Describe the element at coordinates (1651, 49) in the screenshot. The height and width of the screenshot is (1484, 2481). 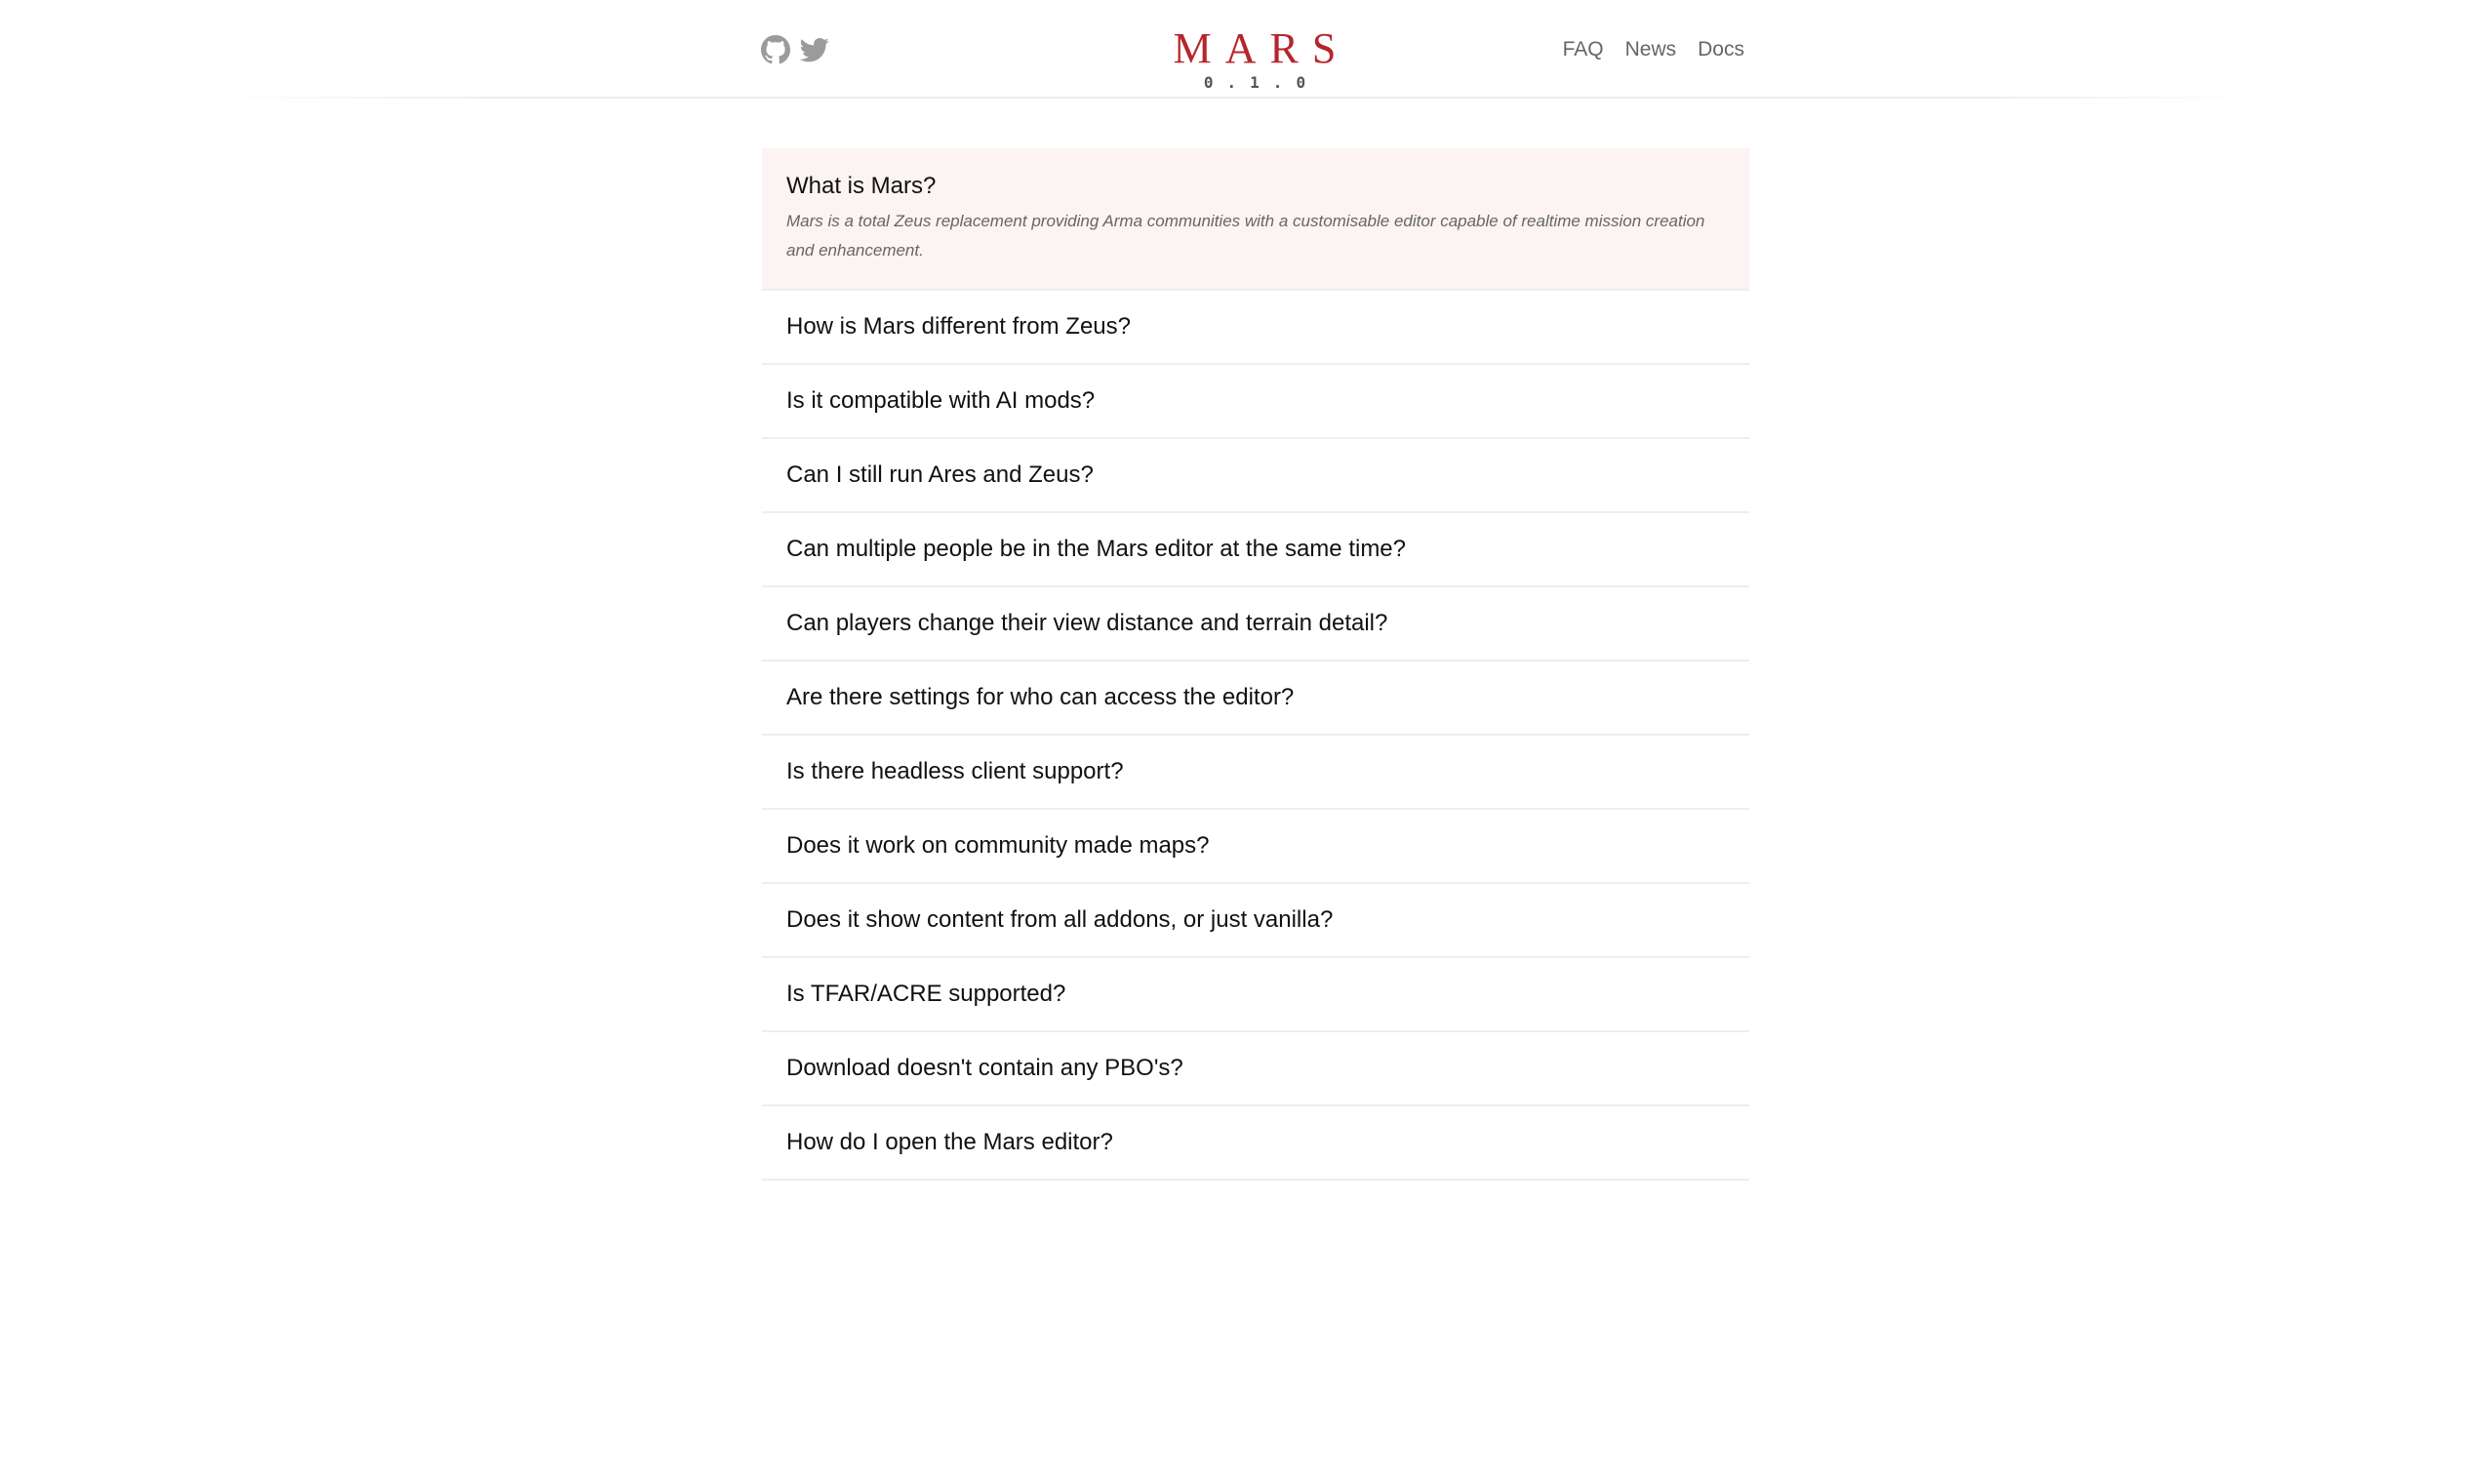
I see `nav-news: News` at that location.